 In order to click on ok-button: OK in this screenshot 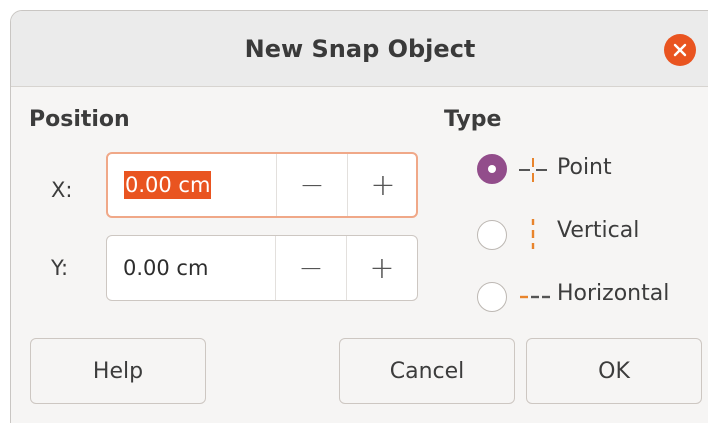, I will do `click(614, 371)`.